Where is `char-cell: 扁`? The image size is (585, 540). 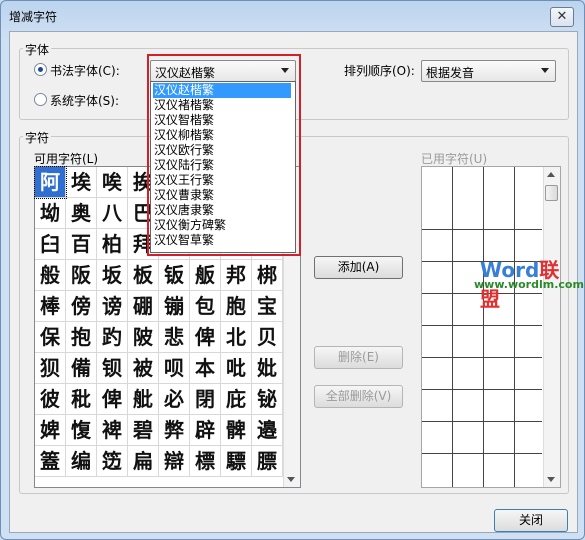 char-cell: 扁 is located at coordinates (143, 461).